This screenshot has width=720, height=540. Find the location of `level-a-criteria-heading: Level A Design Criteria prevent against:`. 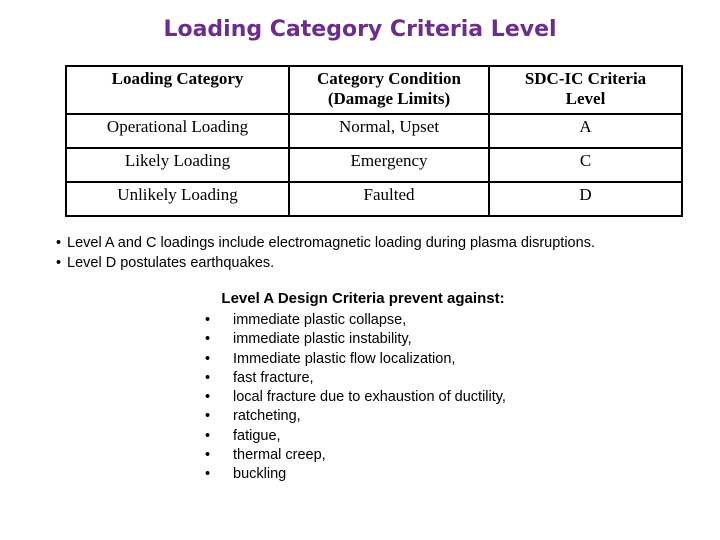

level-a-criteria-heading: Level A Design Criteria prevent against: is located at coordinates (363, 298).